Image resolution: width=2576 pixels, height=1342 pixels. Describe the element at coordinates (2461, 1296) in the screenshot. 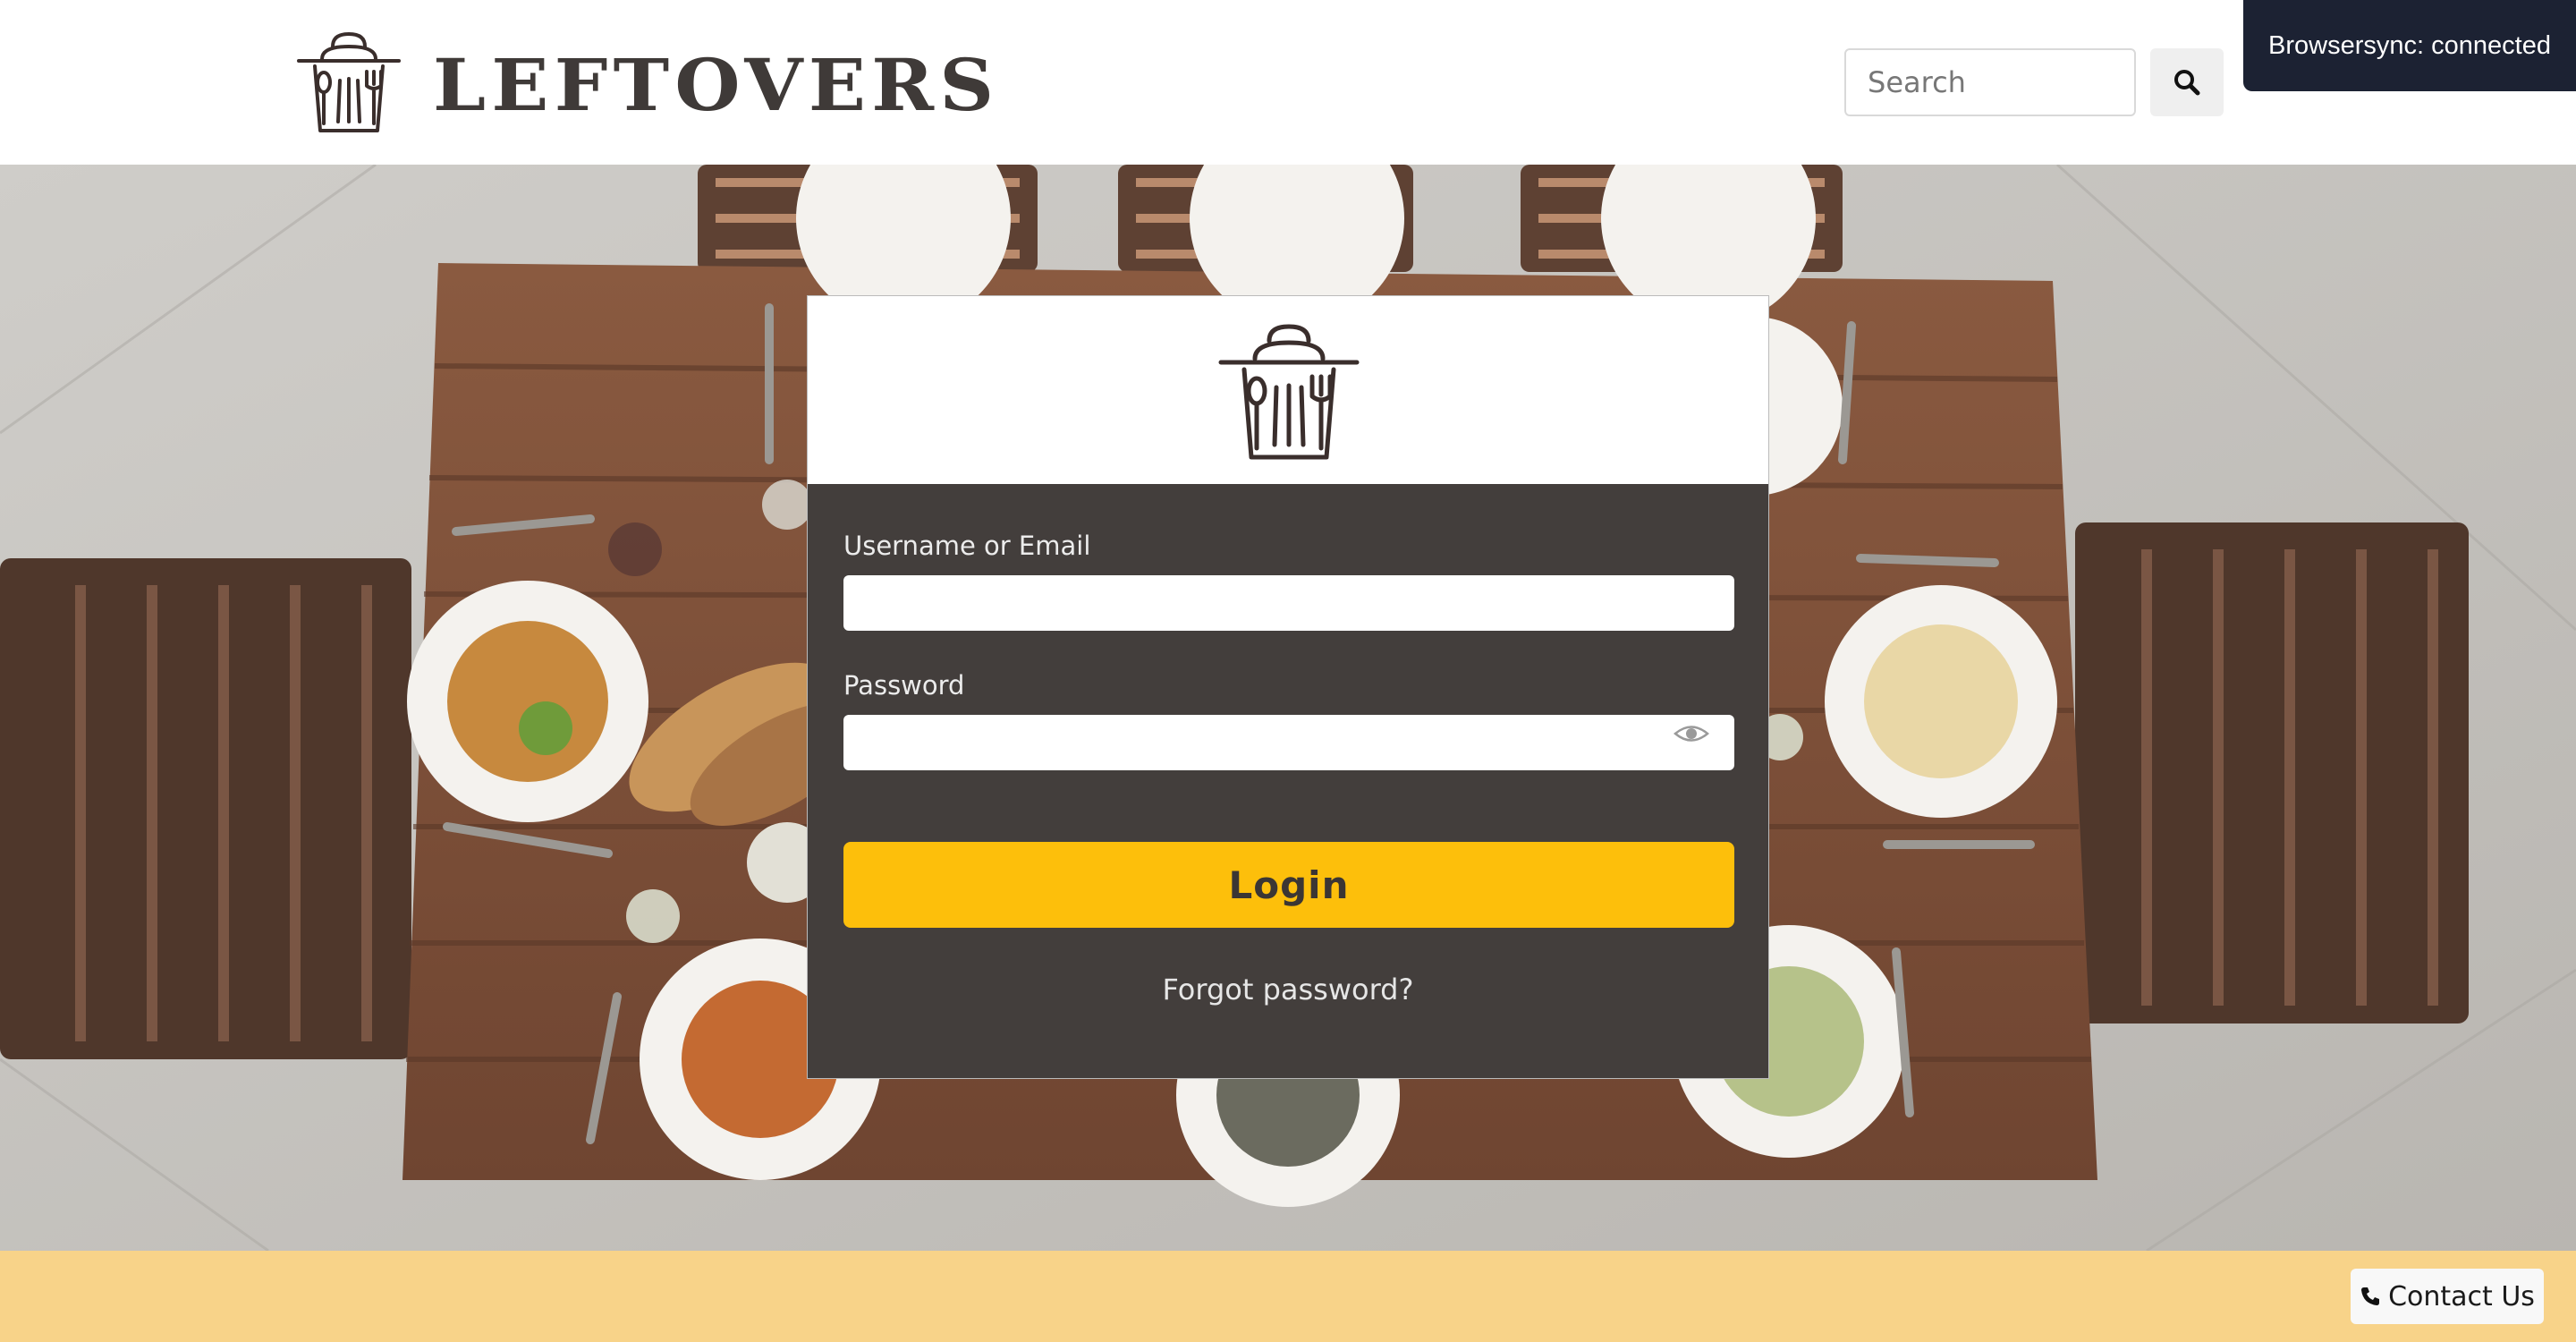

I see `contact-us-label: Contact Us` at that location.